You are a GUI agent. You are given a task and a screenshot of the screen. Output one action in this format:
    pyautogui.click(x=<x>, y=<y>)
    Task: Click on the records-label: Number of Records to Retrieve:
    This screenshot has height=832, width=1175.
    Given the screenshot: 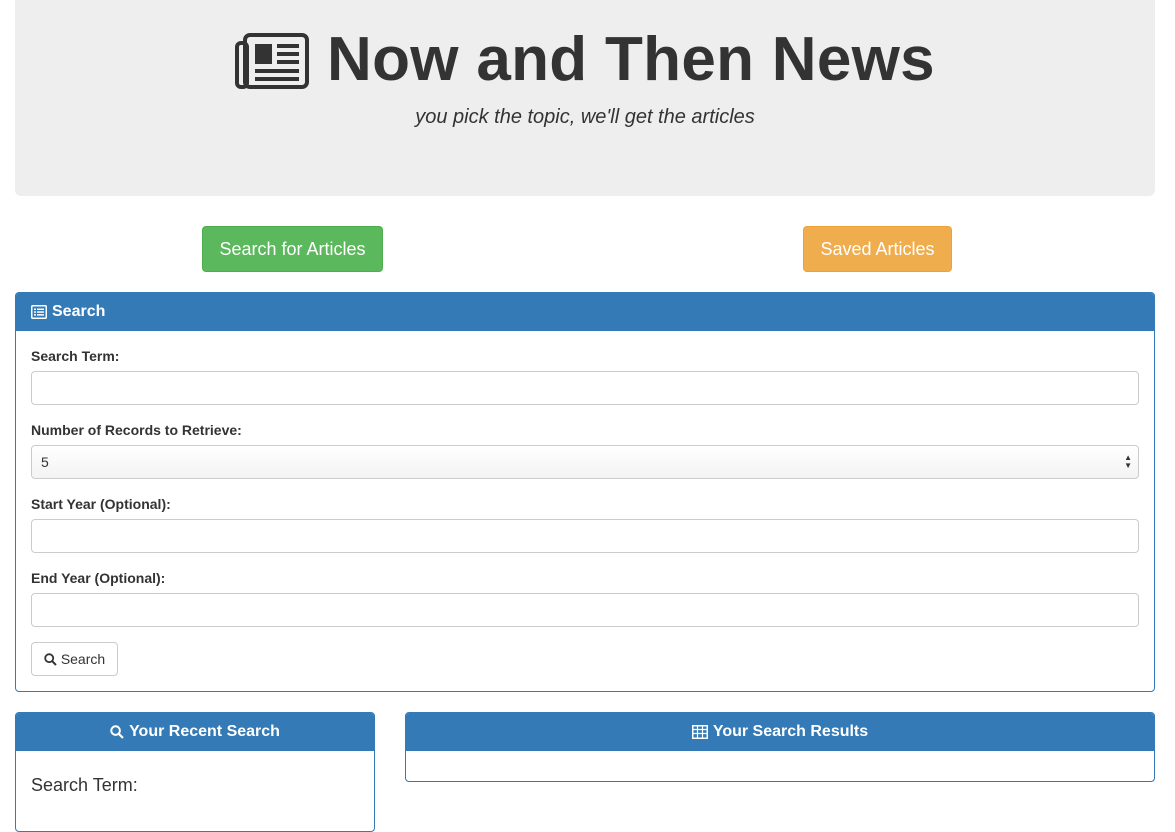 What is the action you would take?
    pyautogui.click(x=136, y=430)
    